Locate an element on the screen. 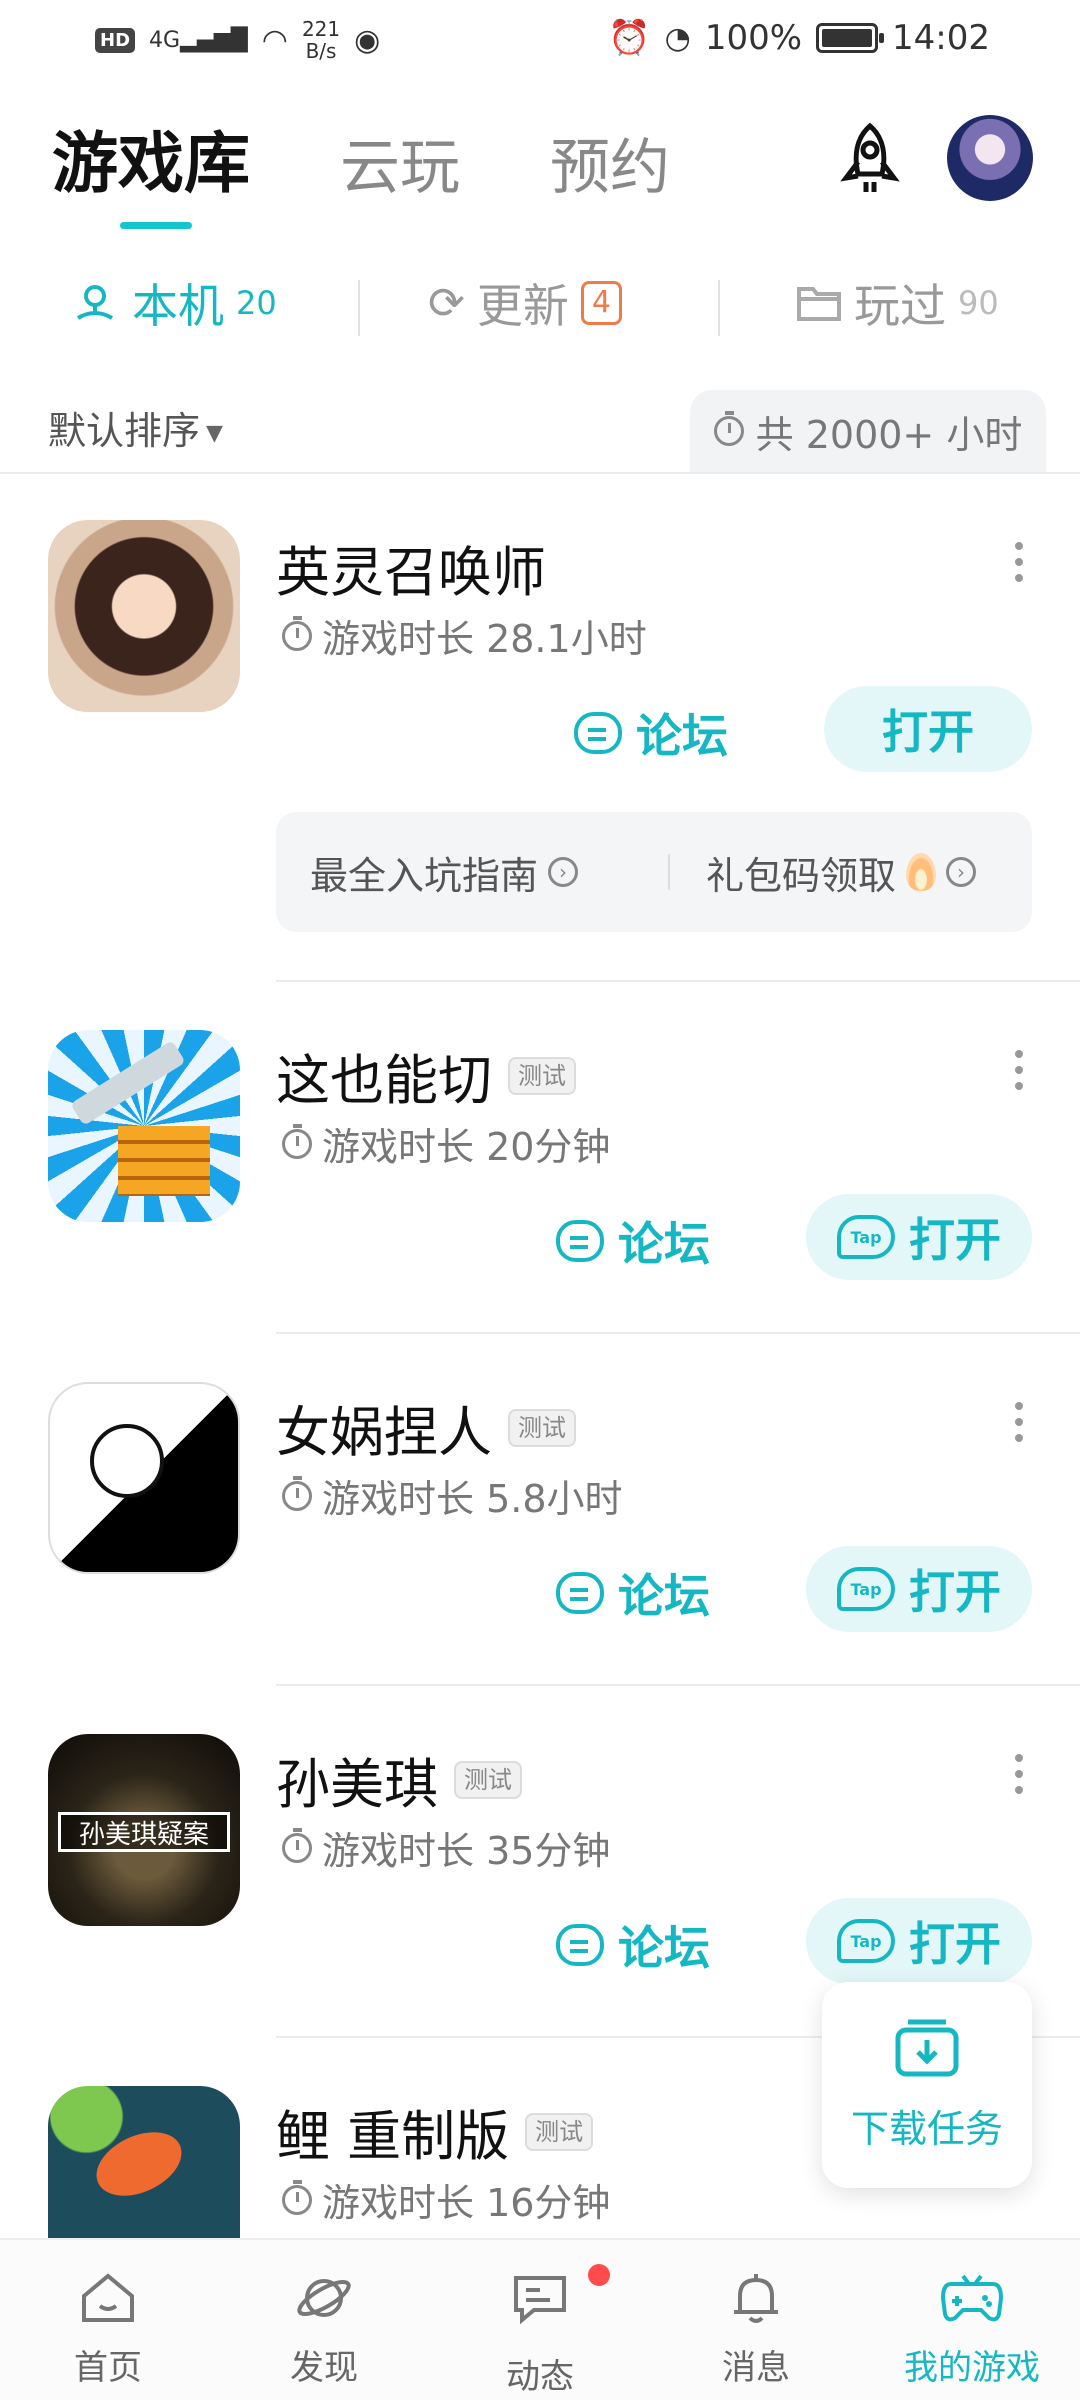 This screenshot has height=2400, width=1080. planet-icon is located at coordinates (324, 2298).